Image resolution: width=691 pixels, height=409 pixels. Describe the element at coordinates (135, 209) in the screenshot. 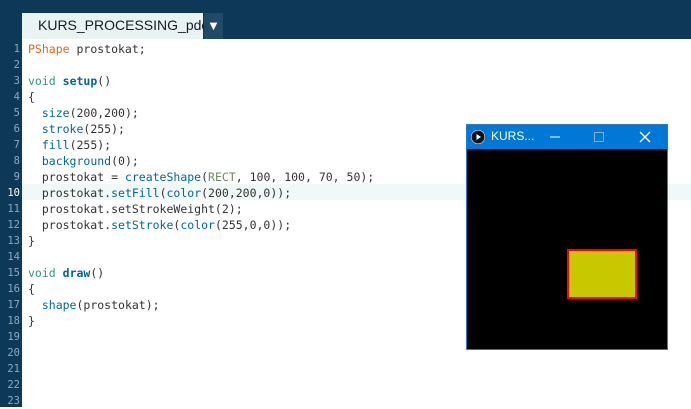

I see `code-line-11: prostokat.setStrokeWeight(2);` at that location.